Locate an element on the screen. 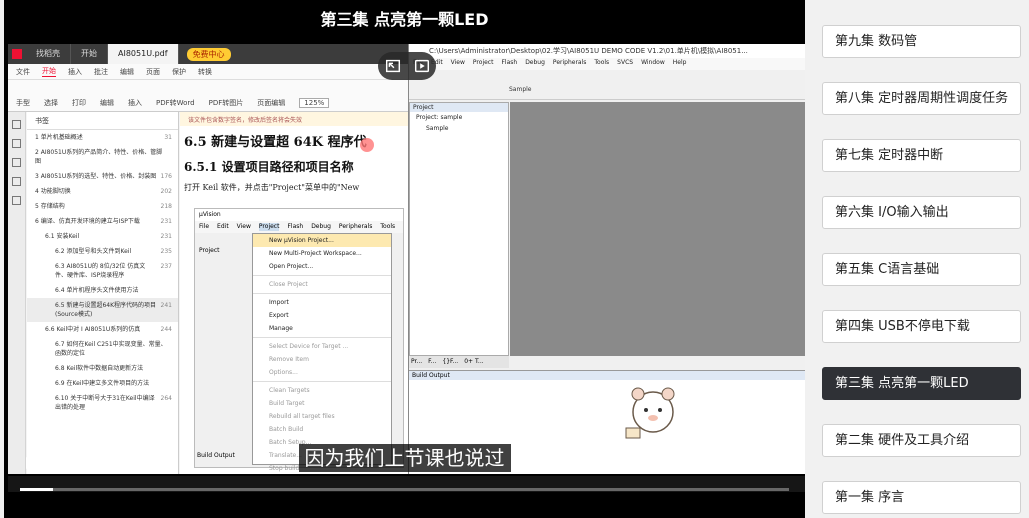  uvision-menu-item: Window is located at coordinates (653, 62).